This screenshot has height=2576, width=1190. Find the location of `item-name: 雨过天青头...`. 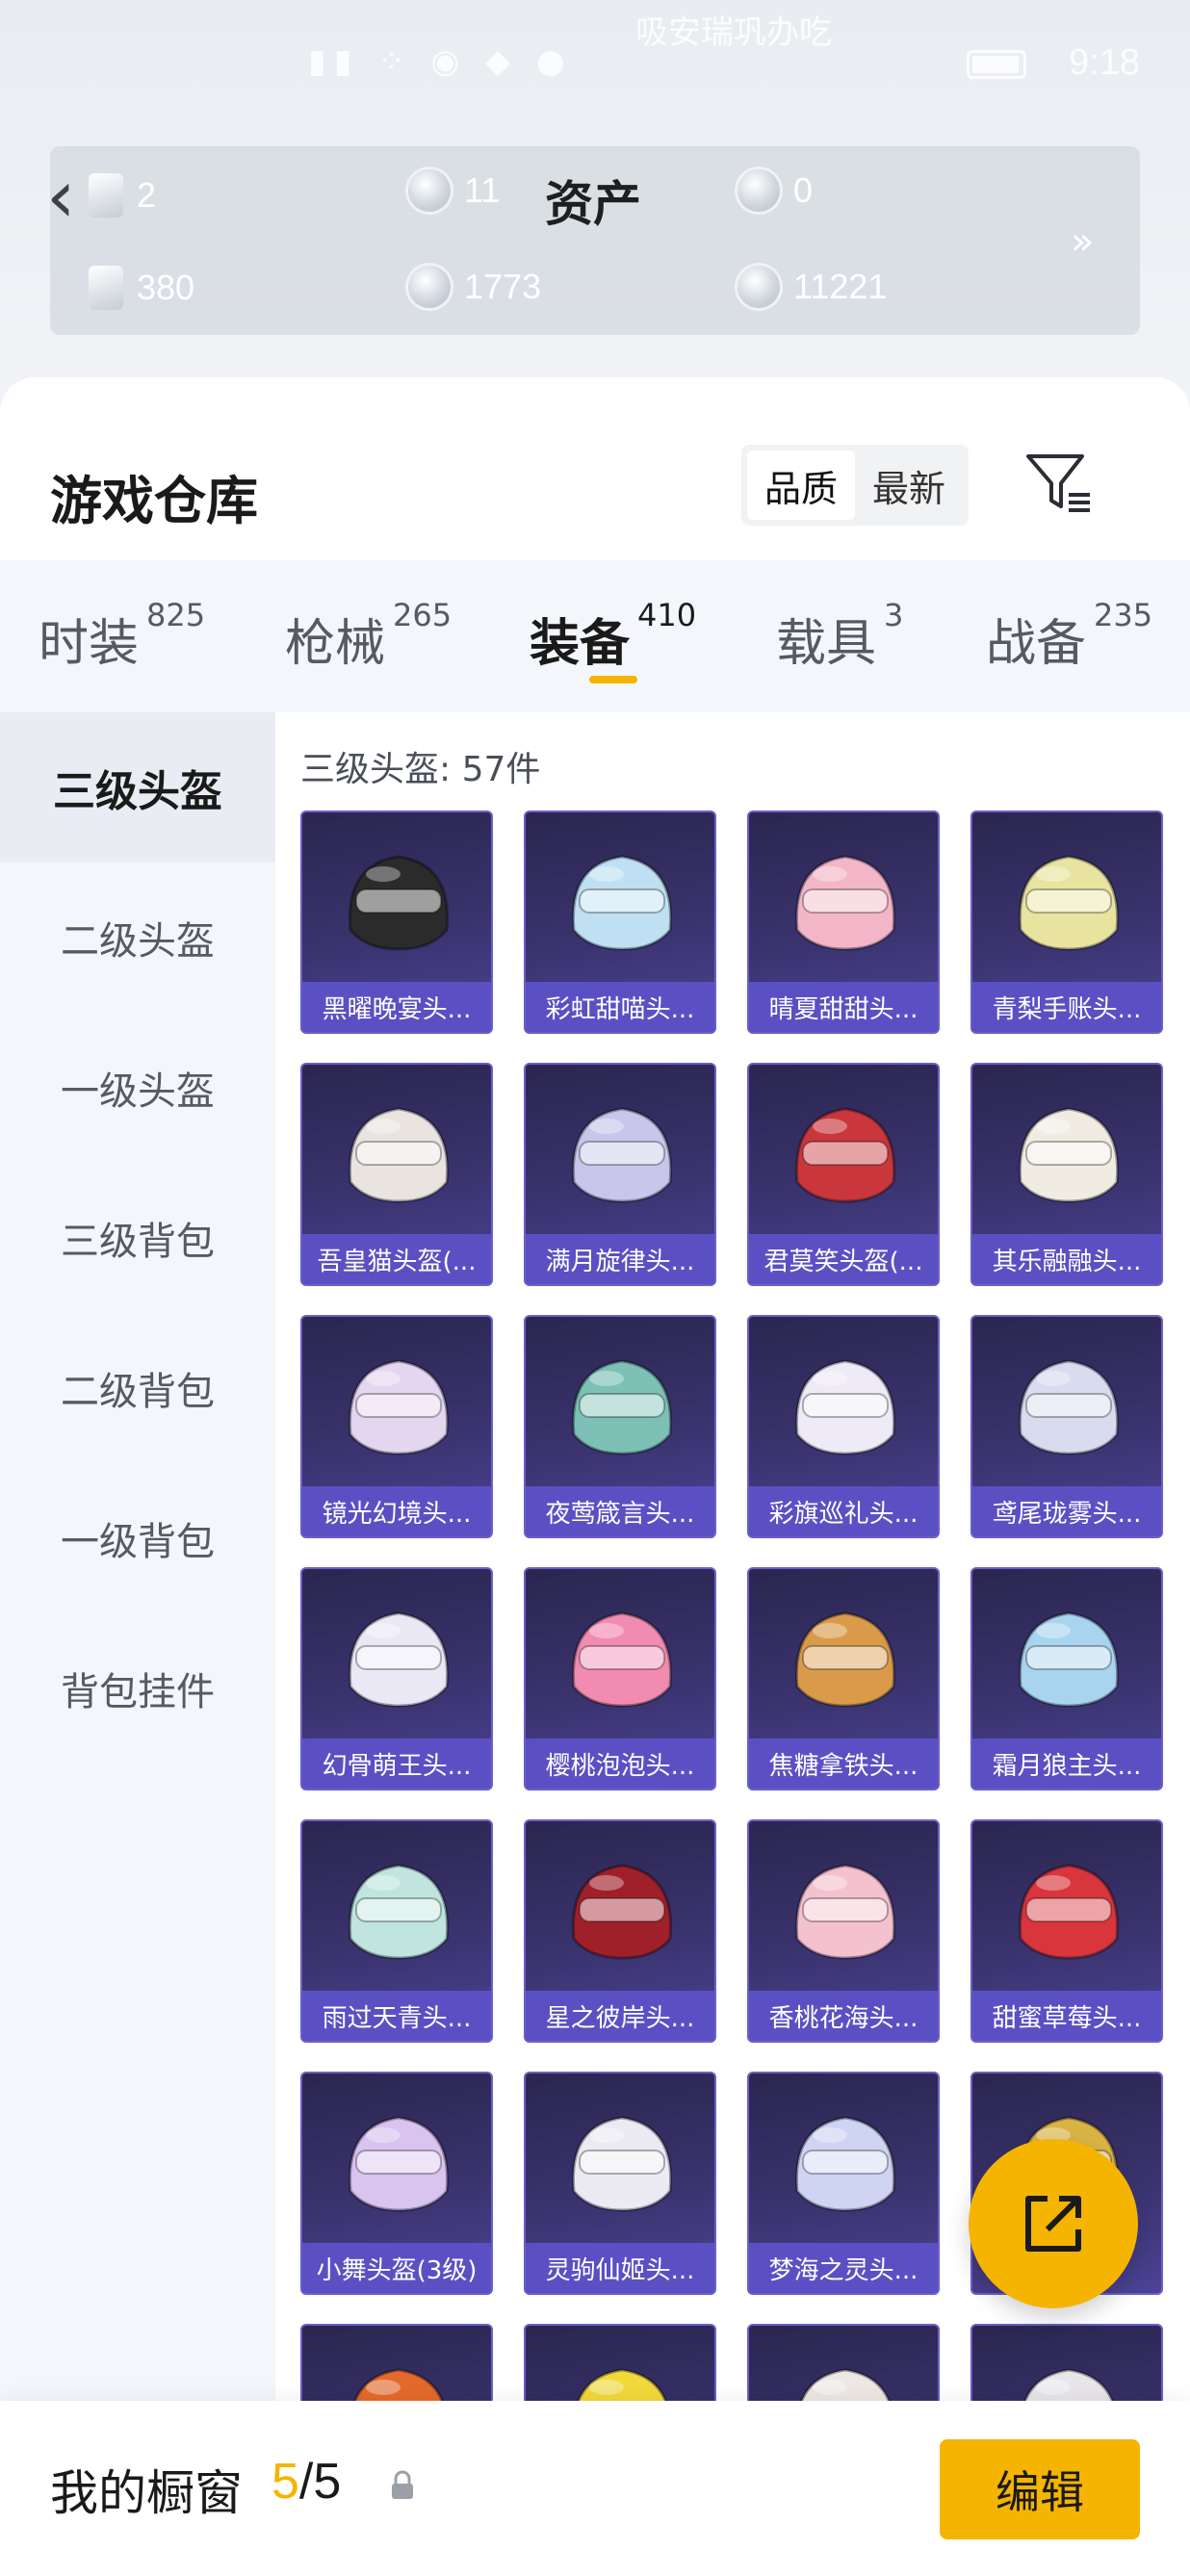

item-name: 雨过天青头... is located at coordinates (397, 2016).